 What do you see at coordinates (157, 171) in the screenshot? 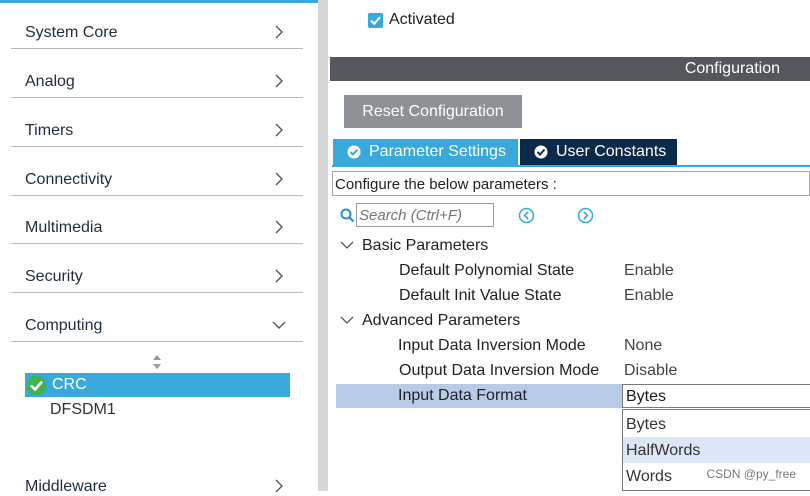
I see `category-connectivity: Connectivity` at bounding box center [157, 171].